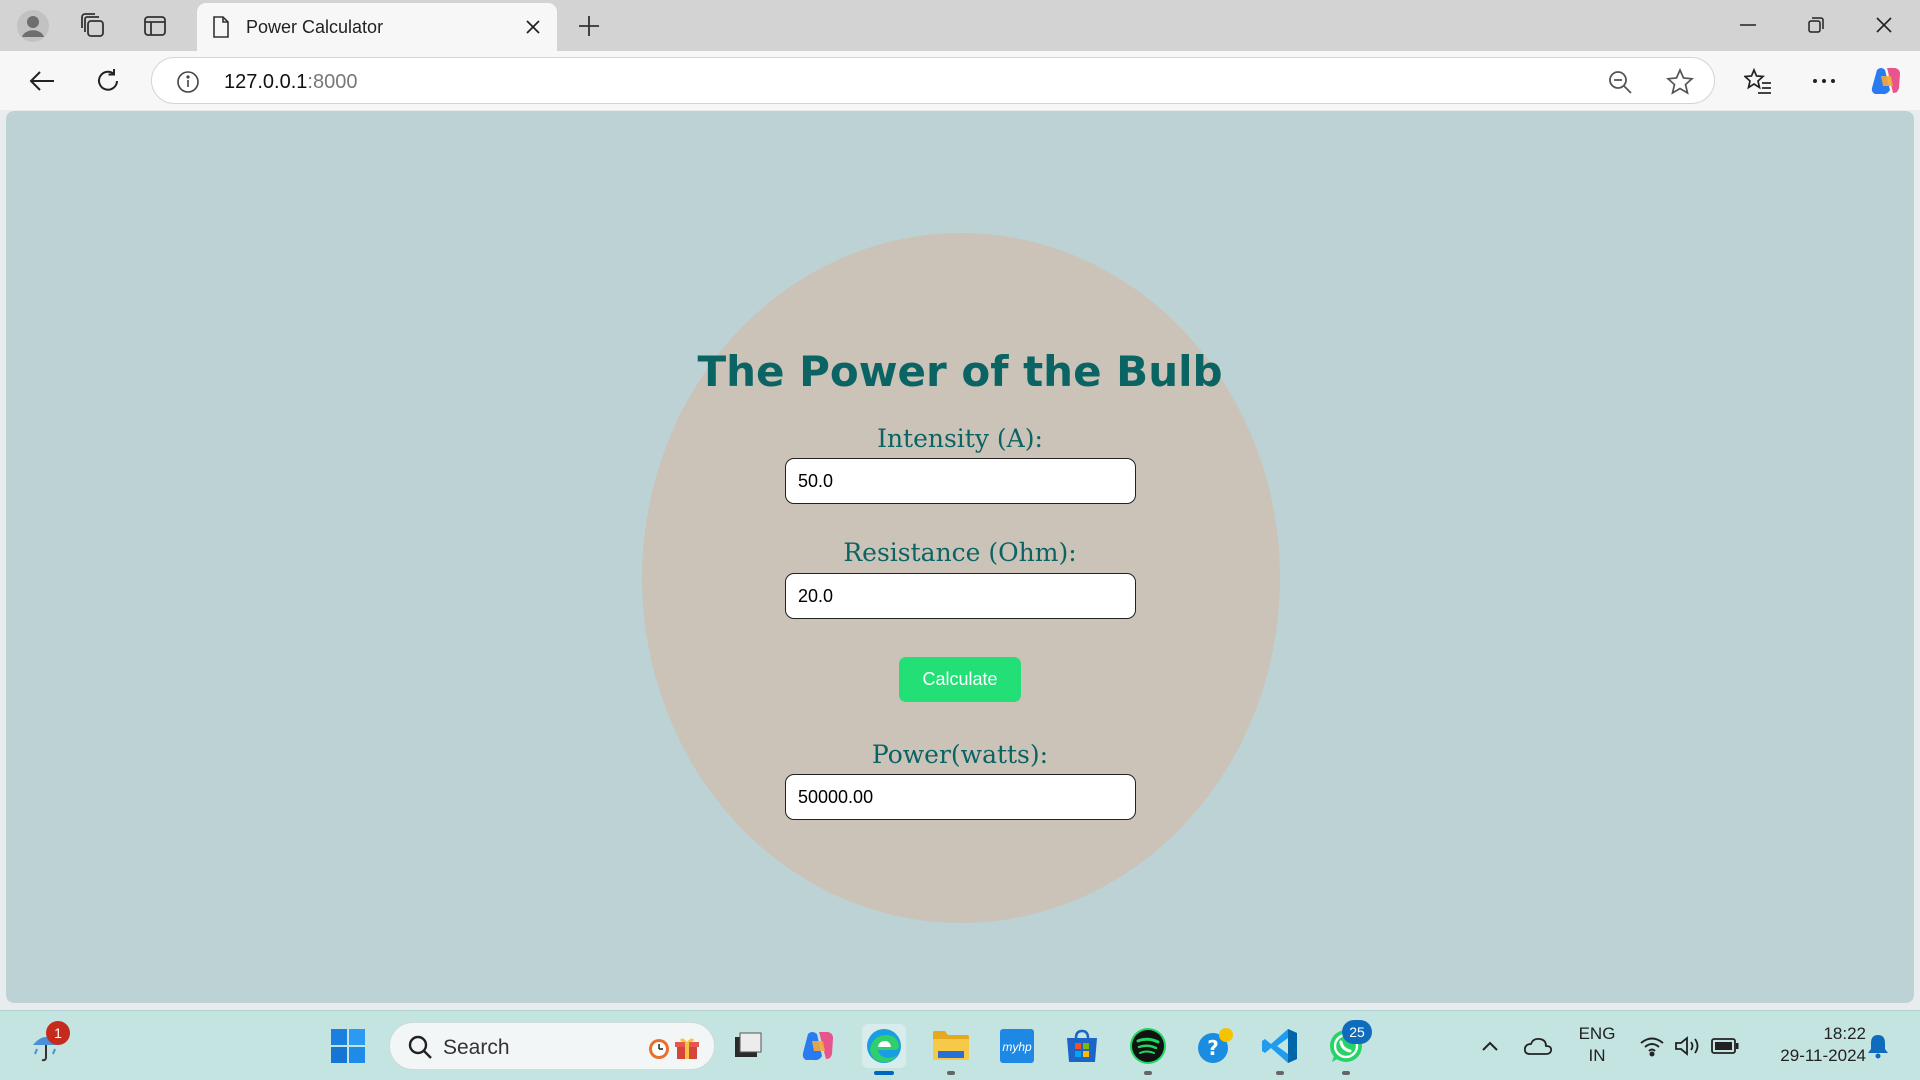 This screenshot has height=1080, width=1920. What do you see at coordinates (748, 1046) in the screenshot?
I see `task-view-icon` at bounding box center [748, 1046].